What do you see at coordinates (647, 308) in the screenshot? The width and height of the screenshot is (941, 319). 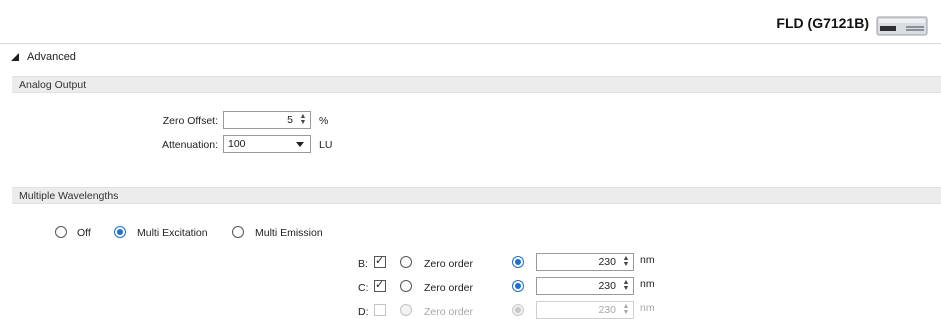 I see `channel-d-unit: nm` at bounding box center [647, 308].